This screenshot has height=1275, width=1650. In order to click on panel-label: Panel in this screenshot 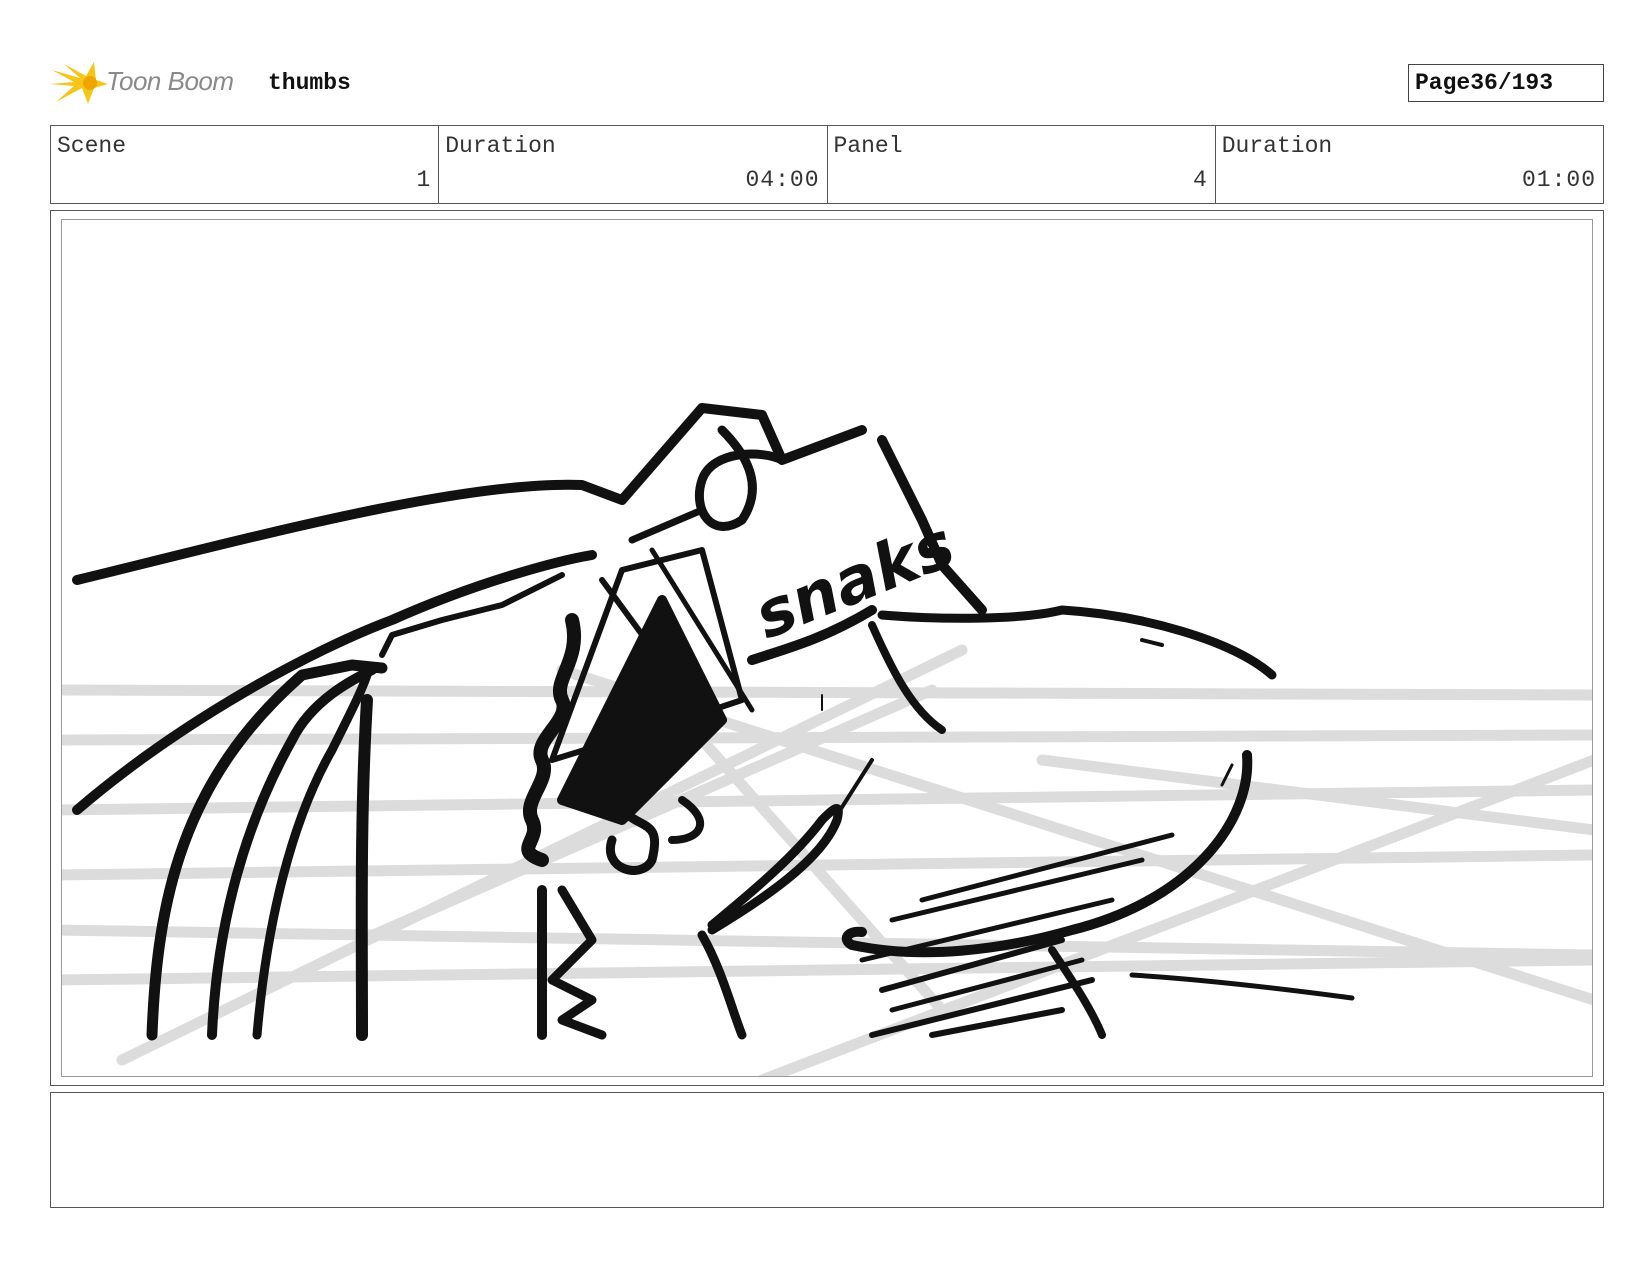, I will do `click(868, 146)`.